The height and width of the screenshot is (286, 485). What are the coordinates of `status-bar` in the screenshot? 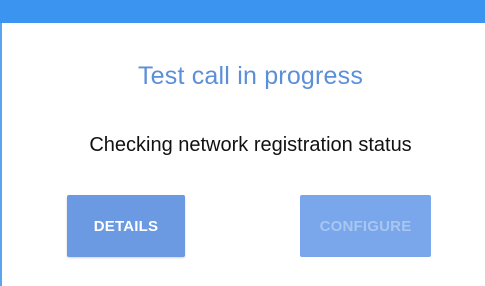 It's located at (242, 11).